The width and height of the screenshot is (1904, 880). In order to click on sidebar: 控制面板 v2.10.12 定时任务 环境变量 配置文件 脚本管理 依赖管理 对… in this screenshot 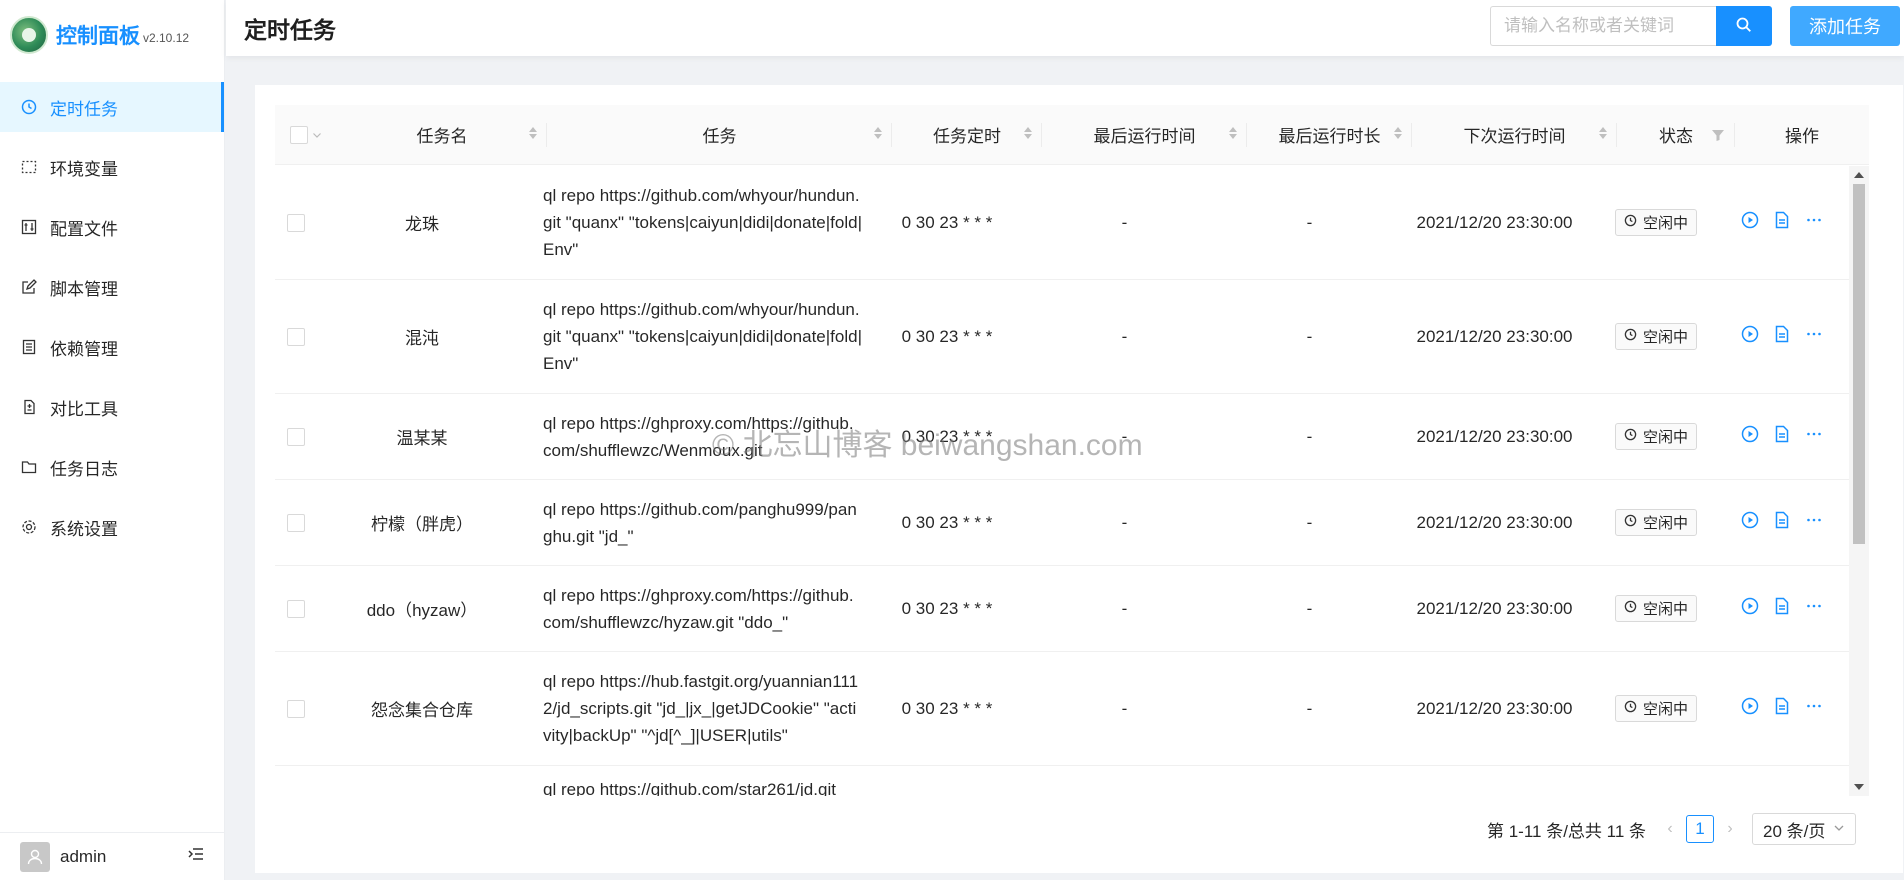, I will do `click(112, 440)`.